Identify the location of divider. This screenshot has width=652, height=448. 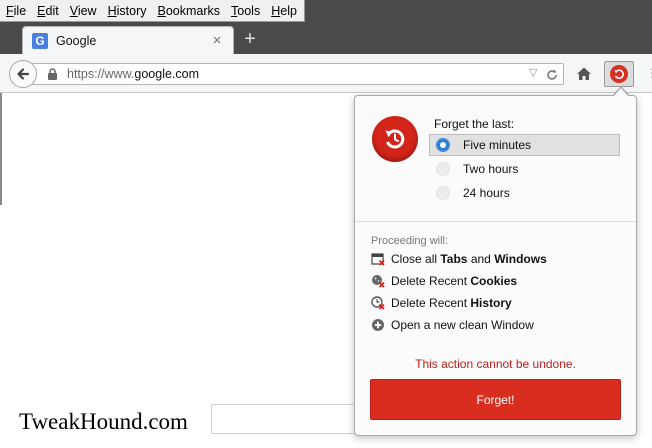
(495, 221).